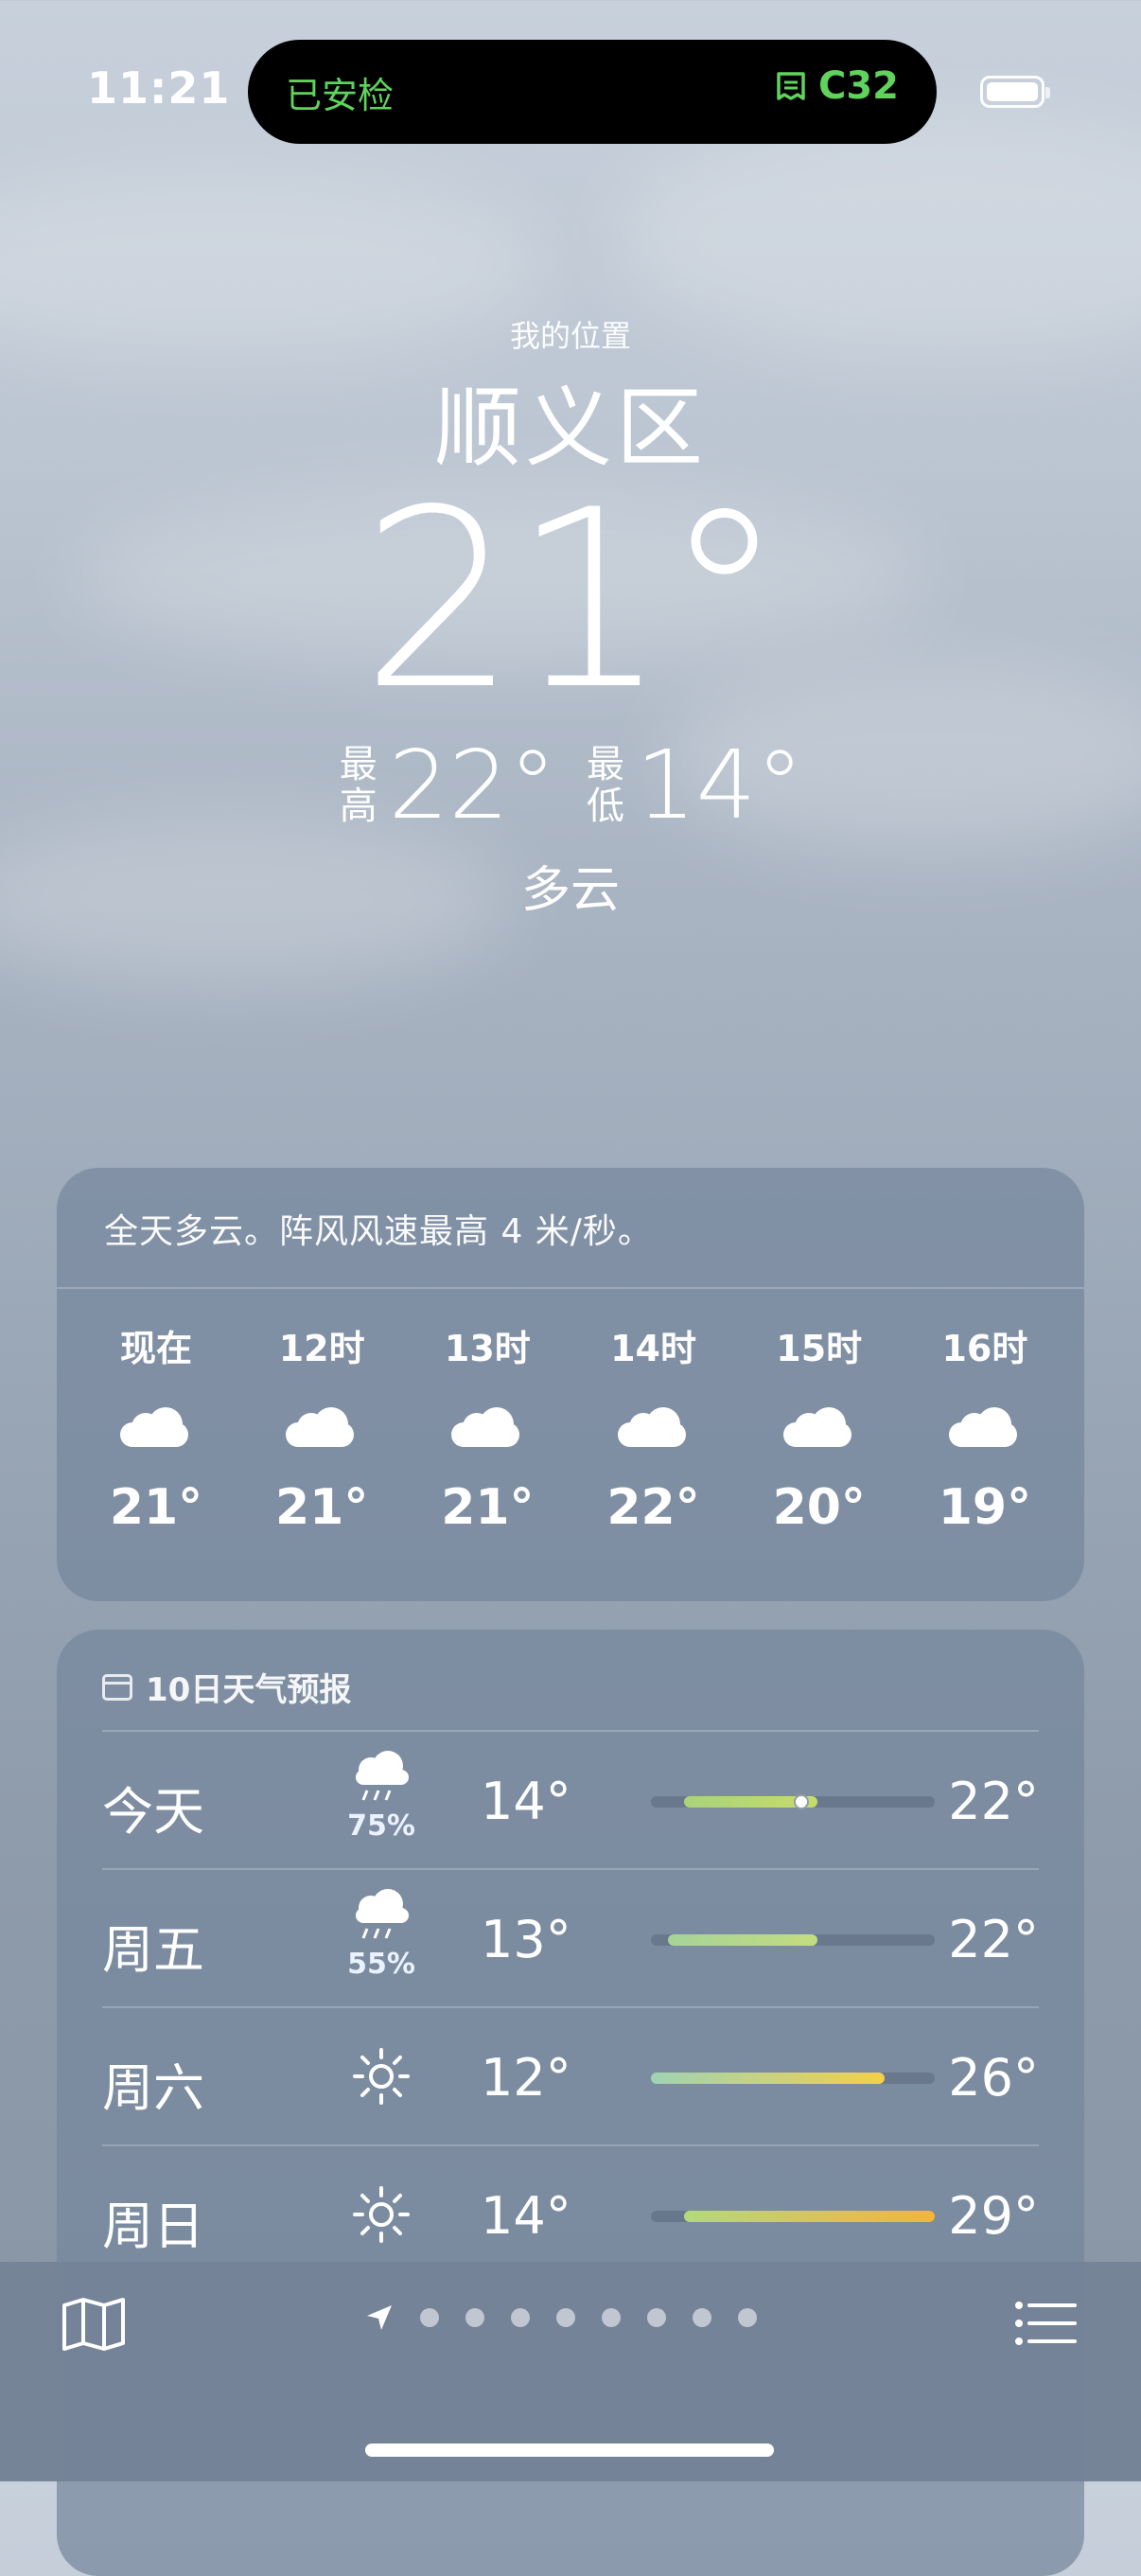  I want to click on day-name: 今天, so click(153, 1812).